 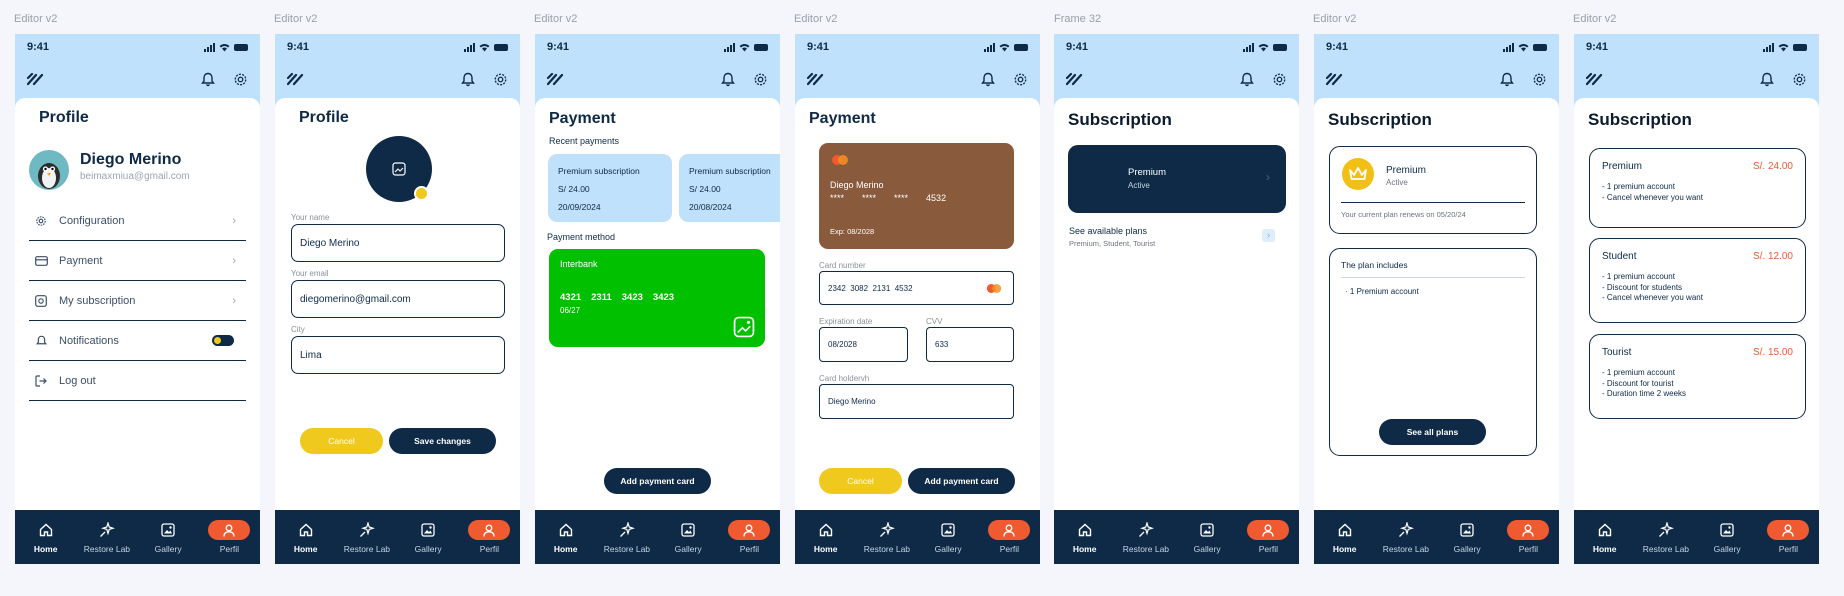 What do you see at coordinates (442, 441) in the screenshot?
I see `save-changes-button: Save changes` at bounding box center [442, 441].